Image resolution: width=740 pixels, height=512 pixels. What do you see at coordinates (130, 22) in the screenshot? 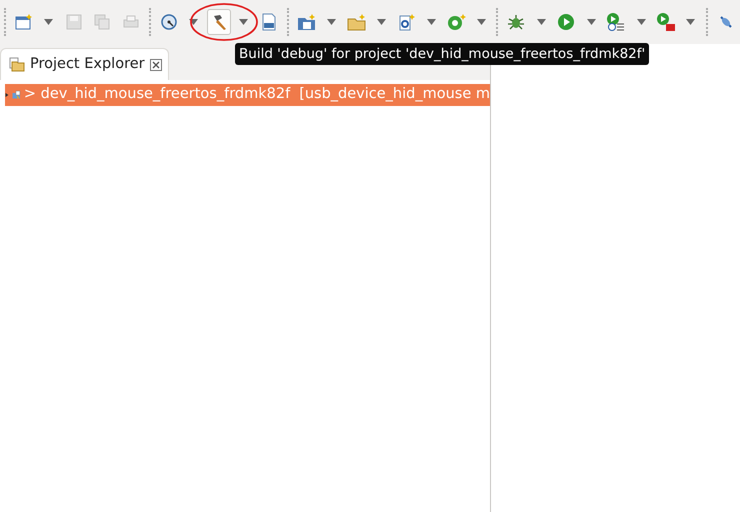
I see `print-icon` at bounding box center [130, 22].